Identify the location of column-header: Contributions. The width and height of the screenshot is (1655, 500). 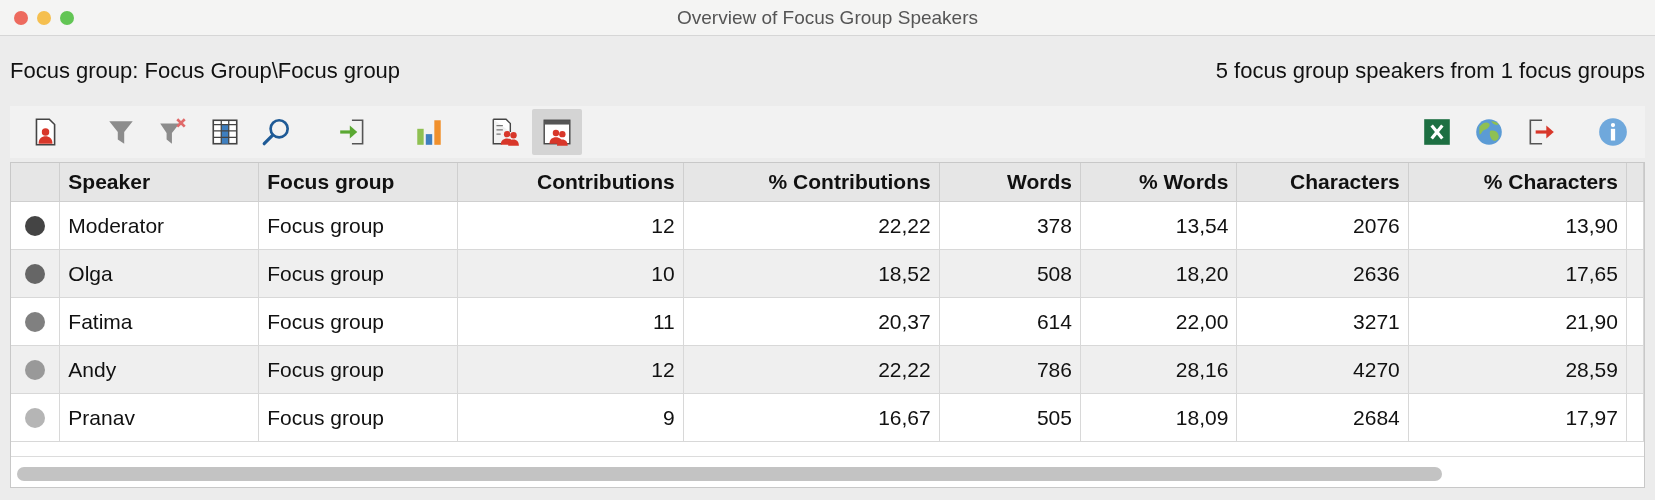
(570, 182).